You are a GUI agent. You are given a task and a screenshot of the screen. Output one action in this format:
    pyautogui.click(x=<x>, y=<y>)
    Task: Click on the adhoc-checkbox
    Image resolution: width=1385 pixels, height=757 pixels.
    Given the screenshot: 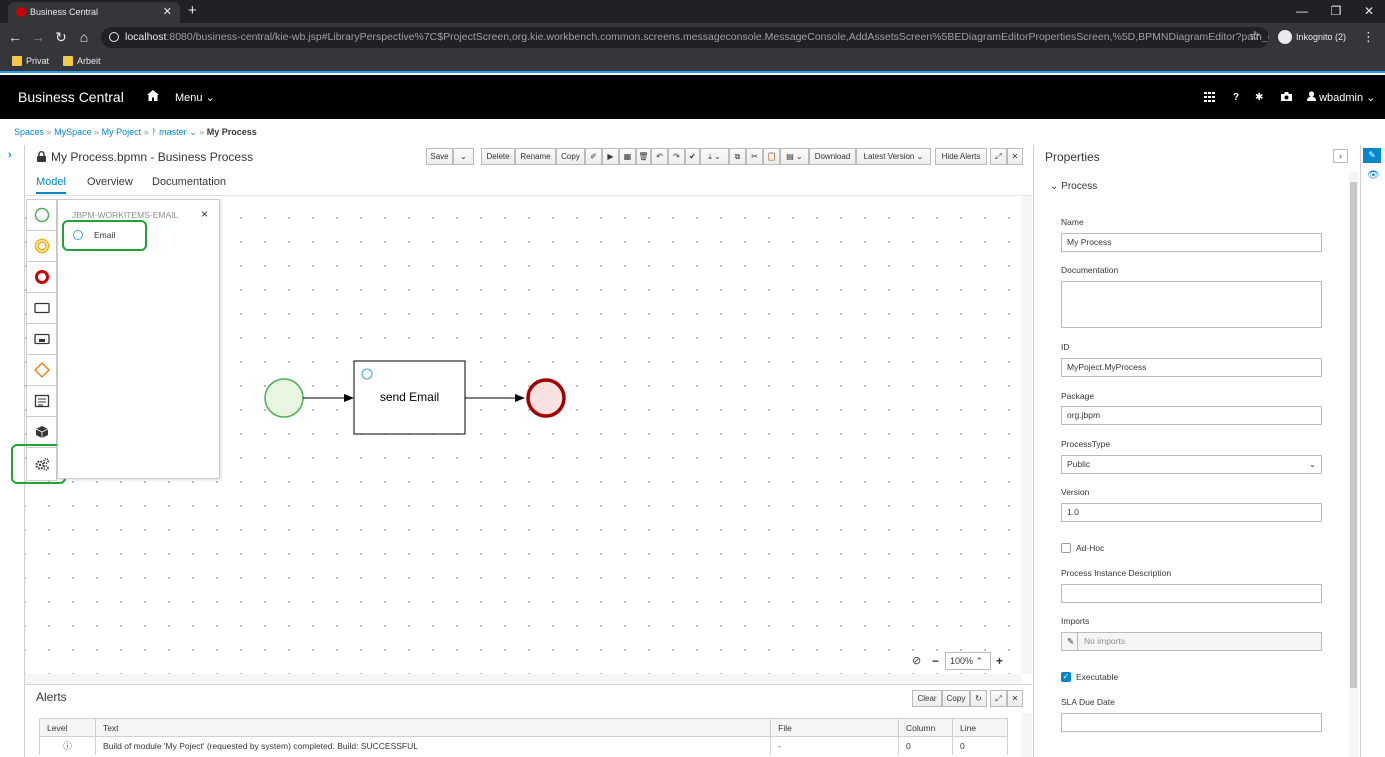 What is the action you would take?
    pyautogui.click(x=1066, y=548)
    